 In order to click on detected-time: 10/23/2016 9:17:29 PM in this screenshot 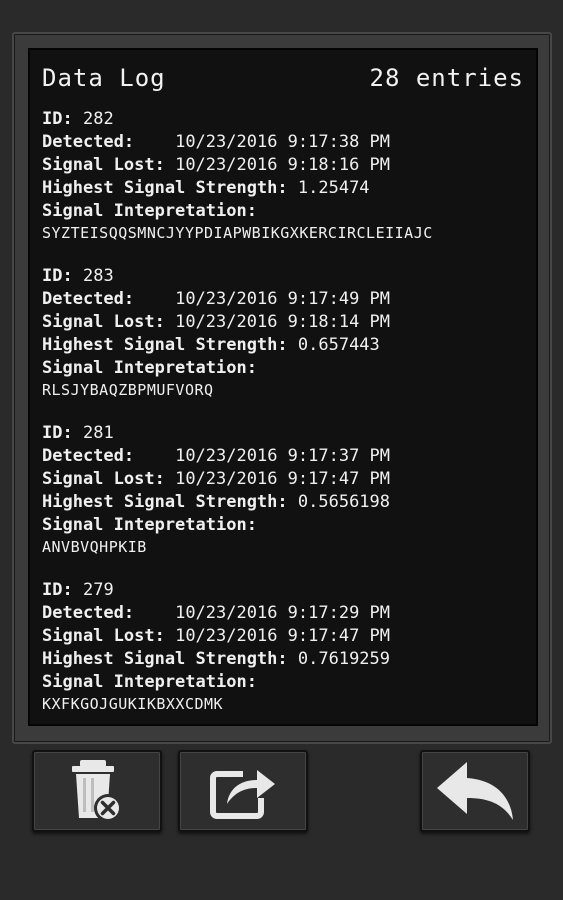, I will do `click(283, 613)`.